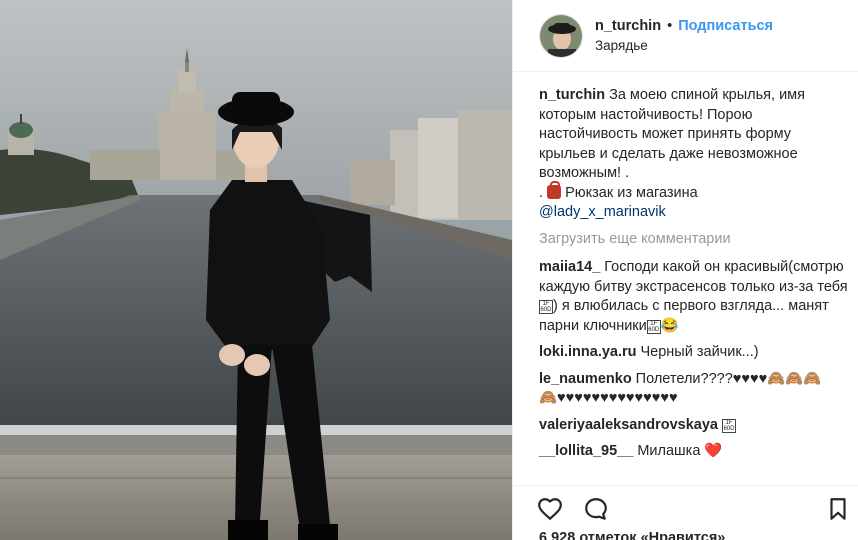 The image size is (858, 540). Describe the element at coordinates (554, 189) in the screenshot. I see `backpack-emoji-icon` at that location.